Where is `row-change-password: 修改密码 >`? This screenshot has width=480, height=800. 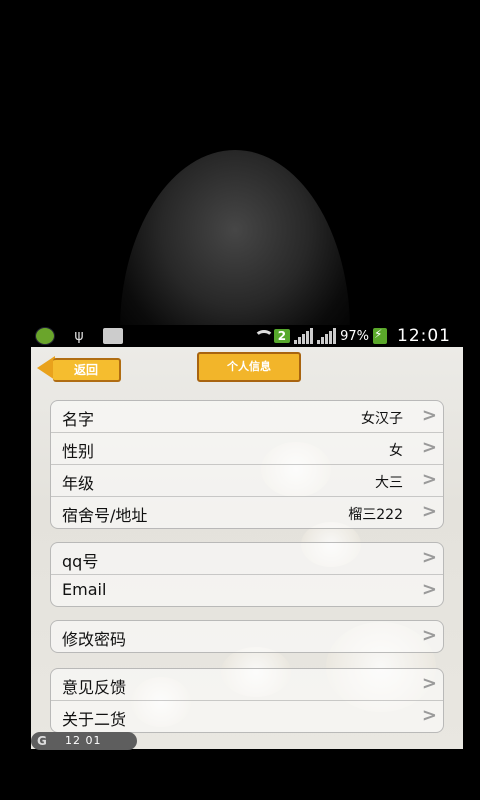 row-change-password: 修改密码 > is located at coordinates (247, 636).